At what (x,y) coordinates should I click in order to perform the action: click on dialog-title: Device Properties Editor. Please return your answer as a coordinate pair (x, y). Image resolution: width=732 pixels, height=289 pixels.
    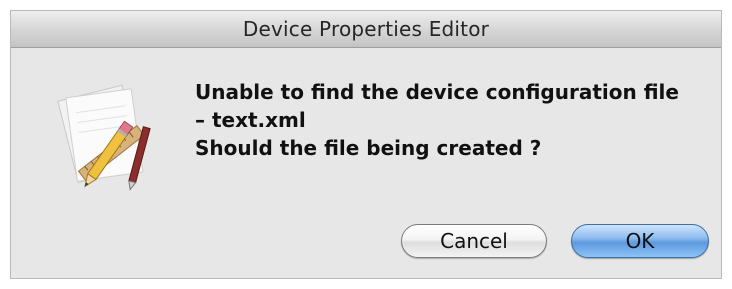
    Looking at the image, I should click on (366, 29).